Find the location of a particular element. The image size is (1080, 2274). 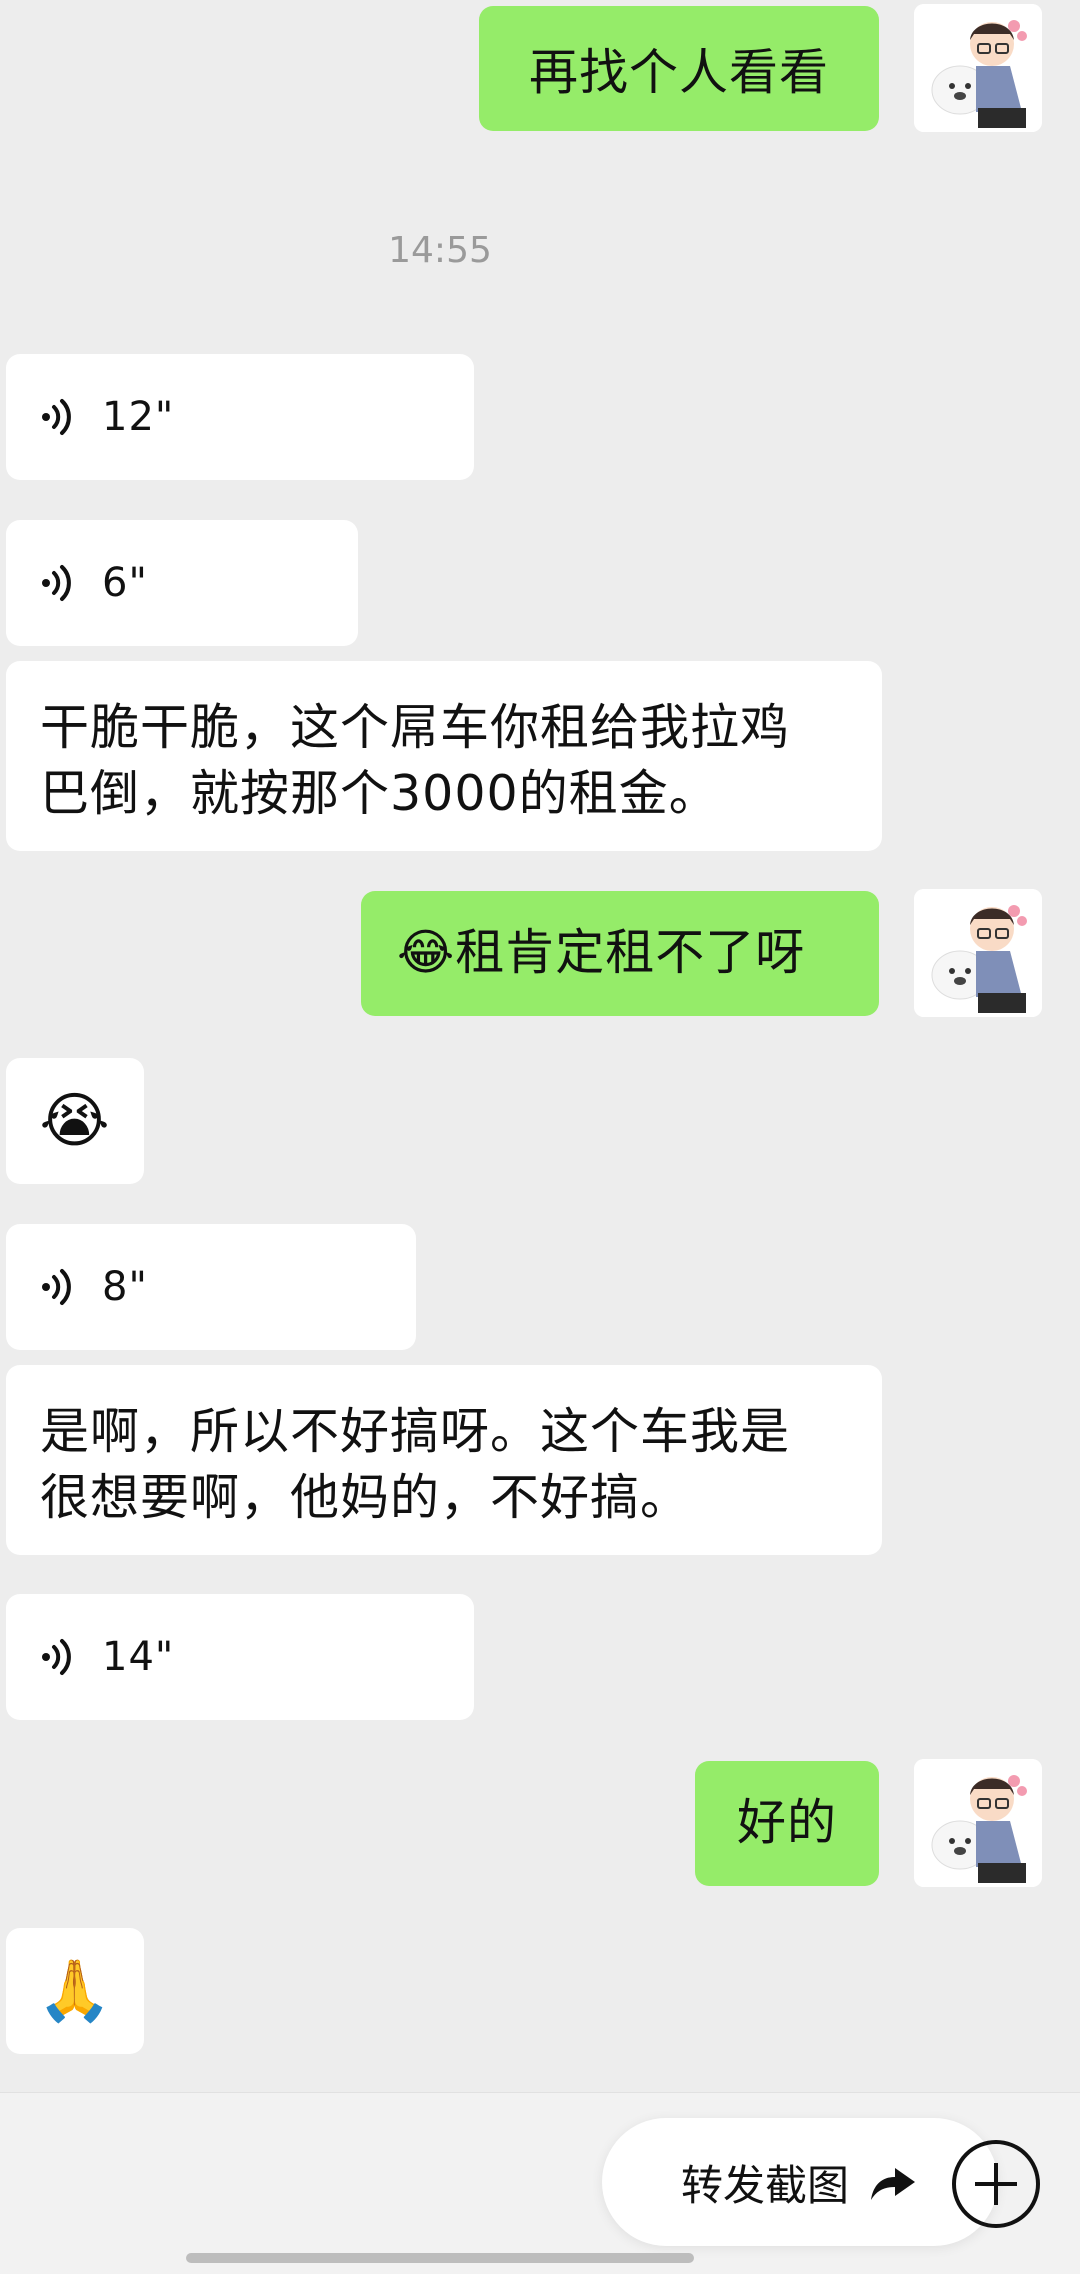

emoji-message-bubble: 🙏 is located at coordinates (75, 1991).